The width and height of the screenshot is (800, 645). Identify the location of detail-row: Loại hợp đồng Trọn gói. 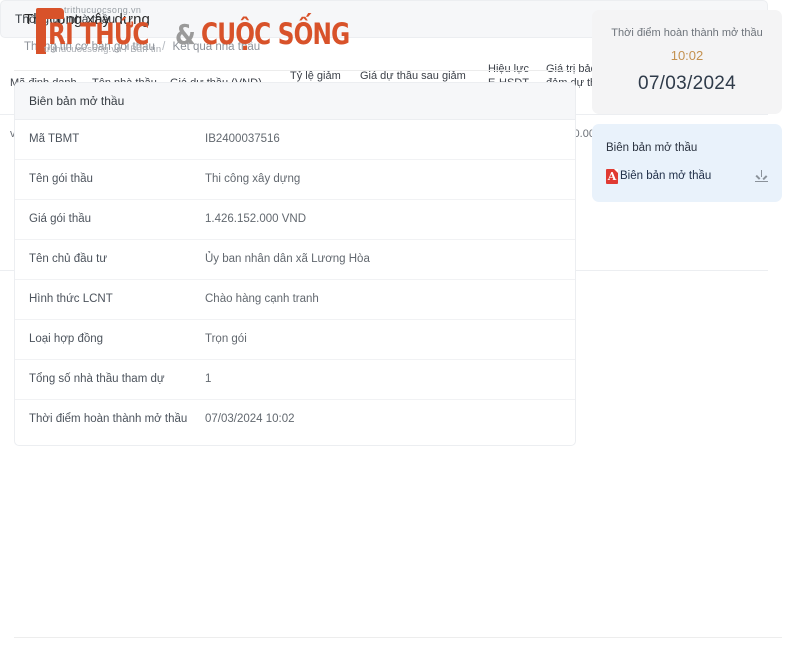
(295, 340).